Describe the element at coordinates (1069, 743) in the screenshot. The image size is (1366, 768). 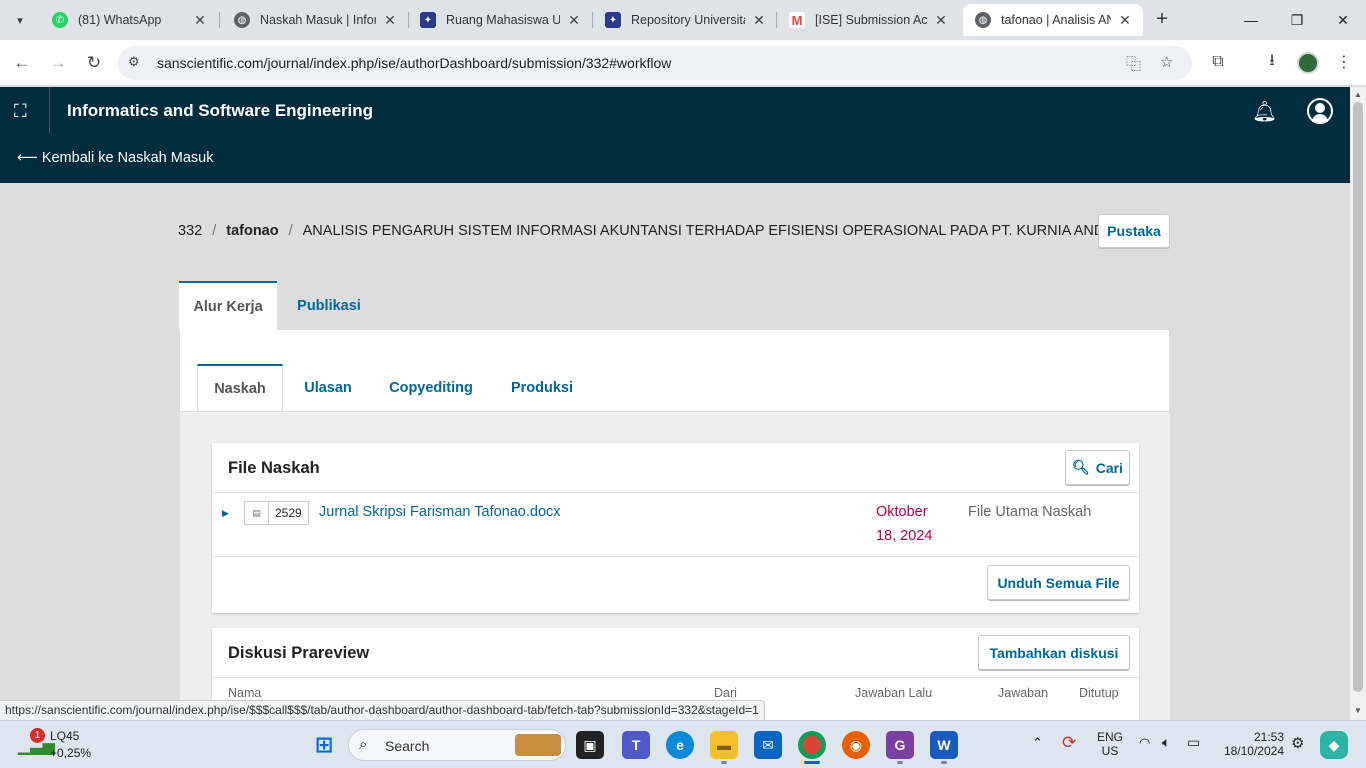
I see `sync-icon: ⟳` at that location.